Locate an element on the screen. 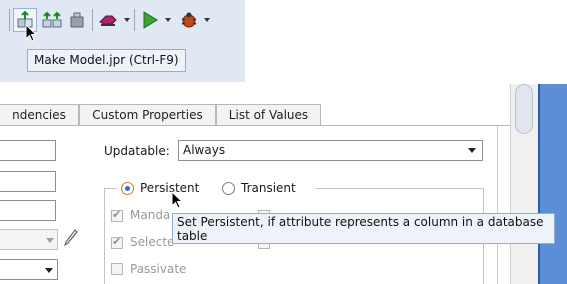 This screenshot has height=284, width=567. side-panel is located at coordinates (552, 184).